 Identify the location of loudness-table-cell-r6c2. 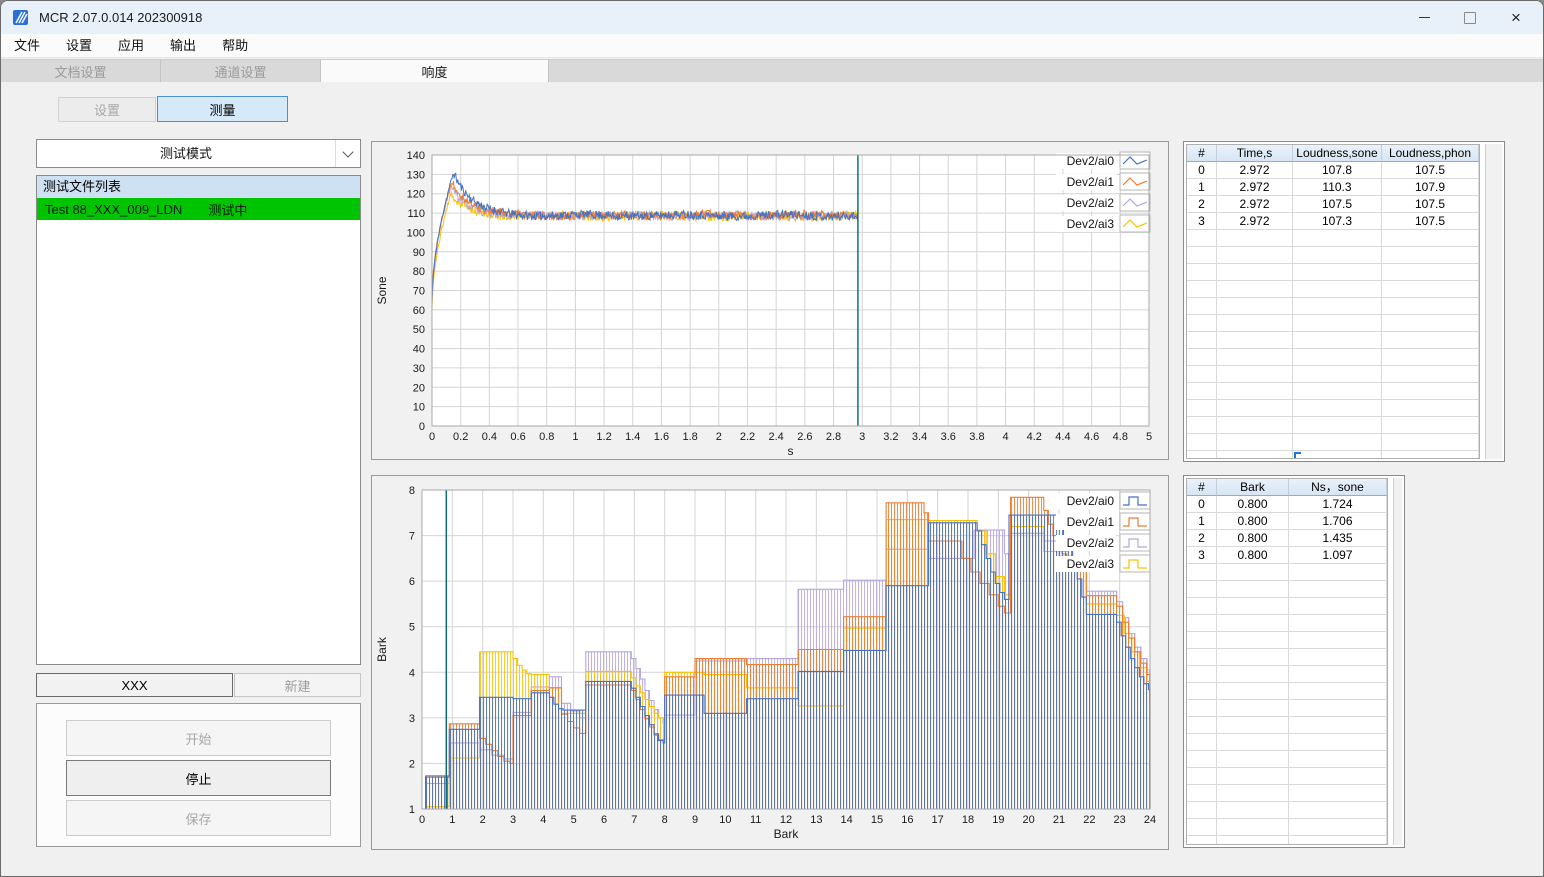
(1337, 272).